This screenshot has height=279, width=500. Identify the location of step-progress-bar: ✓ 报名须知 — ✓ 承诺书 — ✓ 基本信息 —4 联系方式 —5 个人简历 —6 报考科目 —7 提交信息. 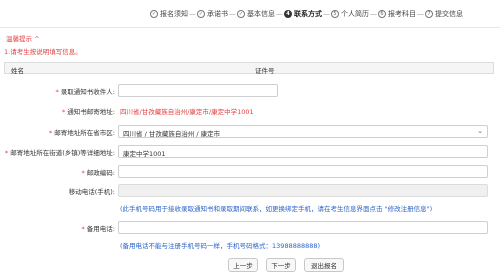
(306, 14).